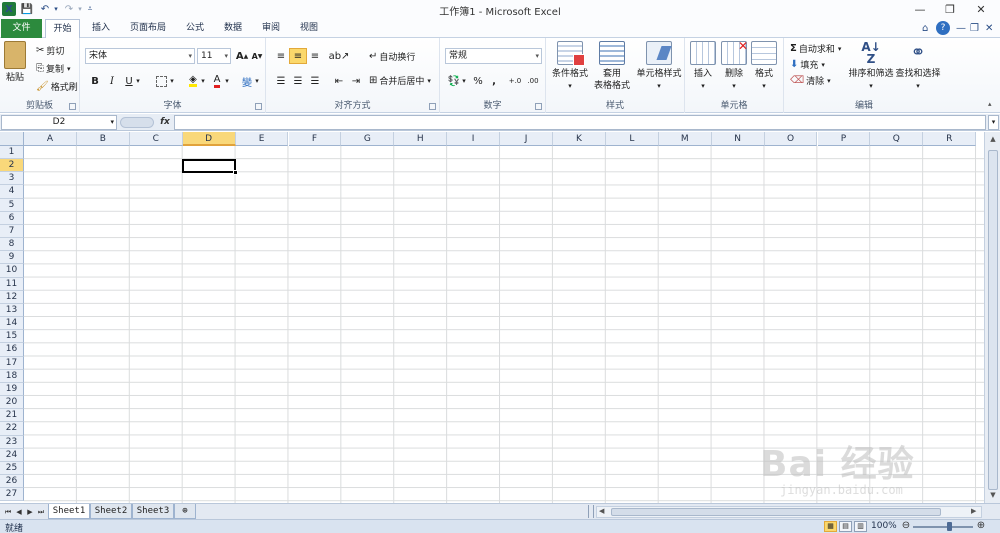  I want to click on row-header-17: 17, so click(12, 363).